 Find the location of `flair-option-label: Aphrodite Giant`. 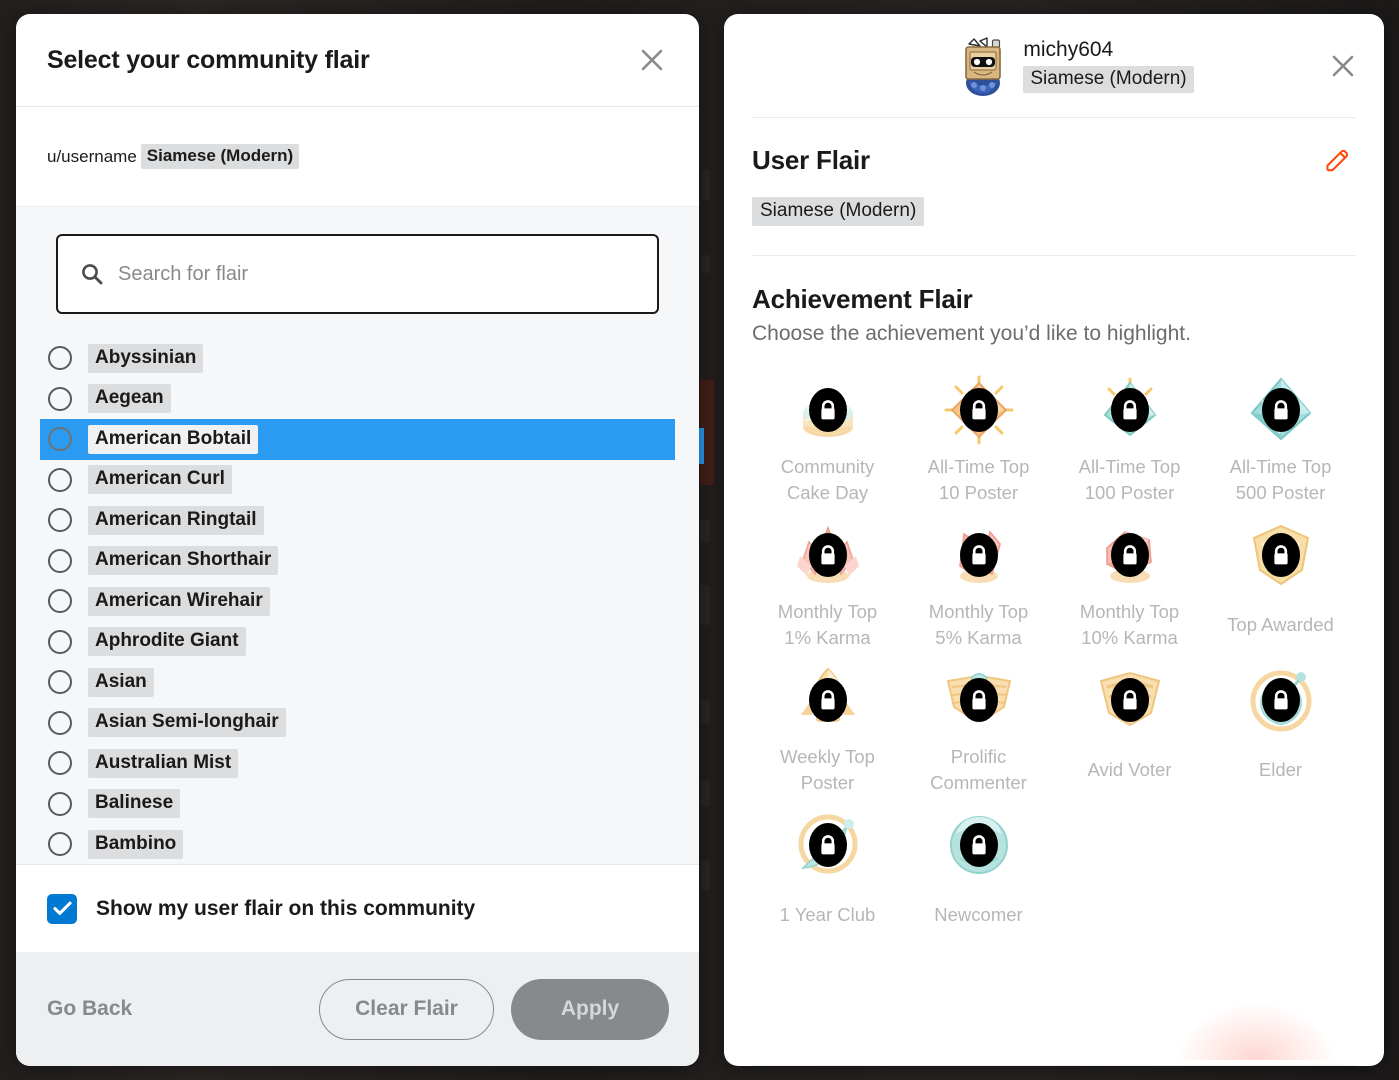

flair-option-label: Aphrodite Giant is located at coordinates (167, 642).